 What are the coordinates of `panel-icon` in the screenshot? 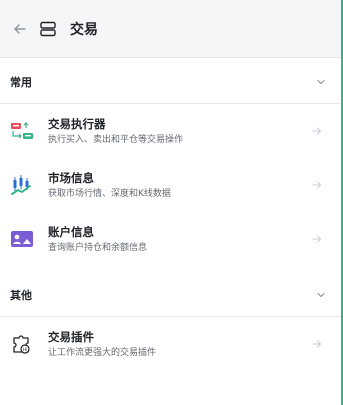 It's located at (48, 29).